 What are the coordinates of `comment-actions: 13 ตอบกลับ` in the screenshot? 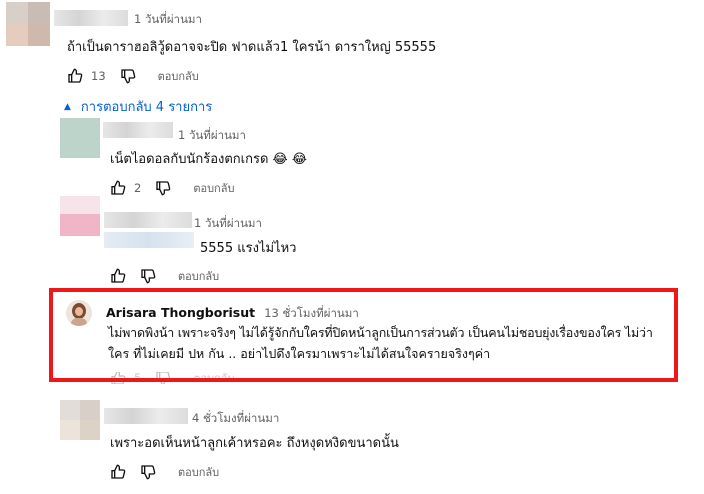 It's located at (133, 76).